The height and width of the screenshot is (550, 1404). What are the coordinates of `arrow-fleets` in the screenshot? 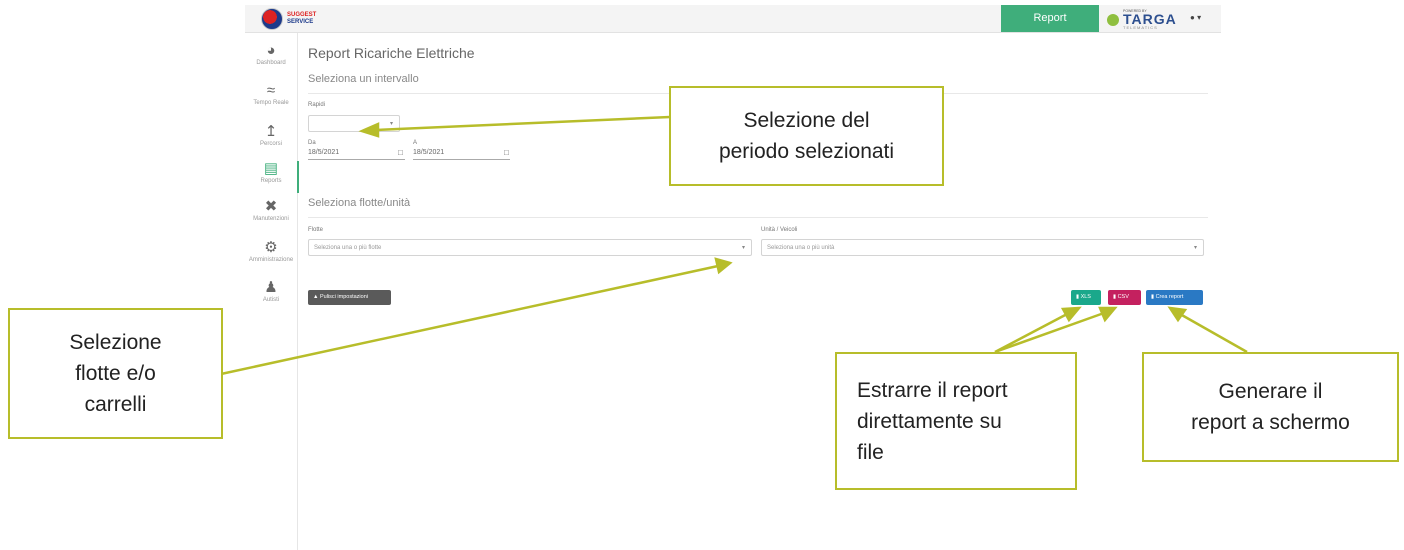 It's located at (469, 320).